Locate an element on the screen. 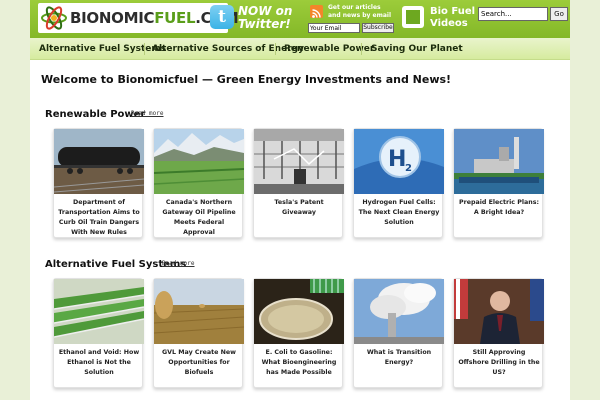  hydrogen-h2-image: H 2 is located at coordinates (399, 161).